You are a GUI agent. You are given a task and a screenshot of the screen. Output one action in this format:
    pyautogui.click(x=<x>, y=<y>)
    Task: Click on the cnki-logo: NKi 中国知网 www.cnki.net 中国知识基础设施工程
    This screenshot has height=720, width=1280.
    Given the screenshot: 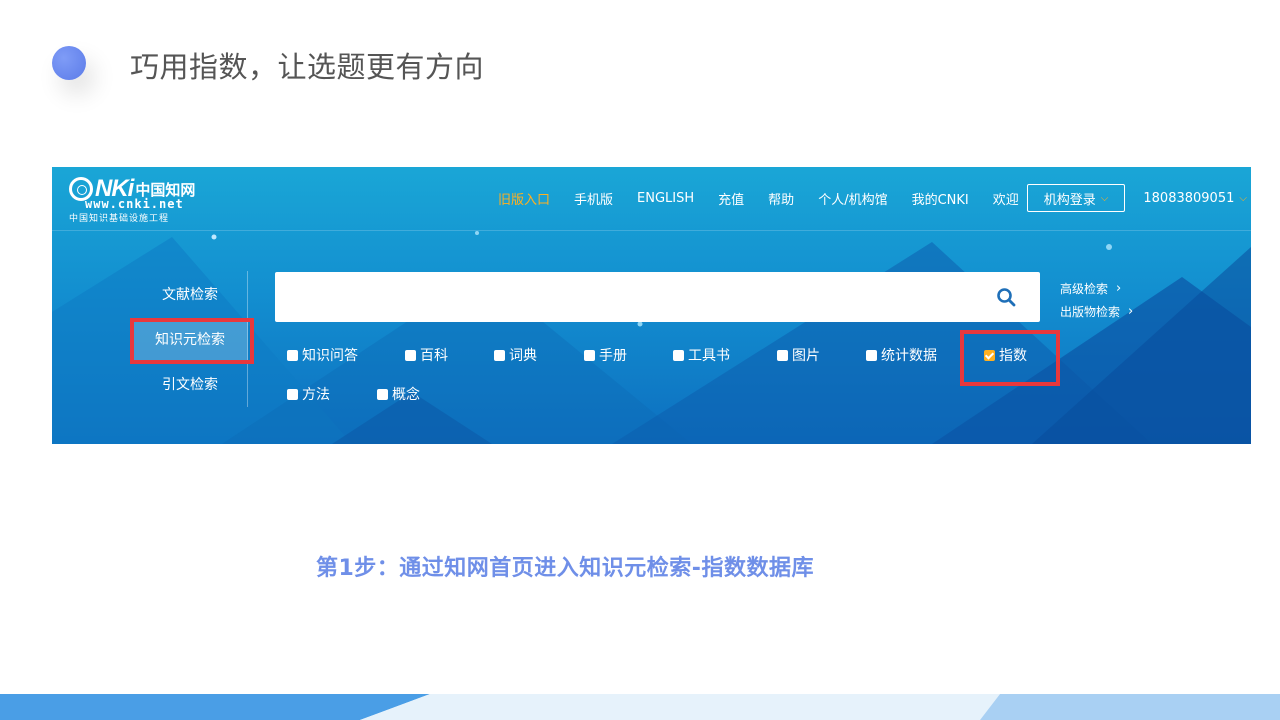 What is the action you would take?
    pyautogui.click(x=132, y=199)
    